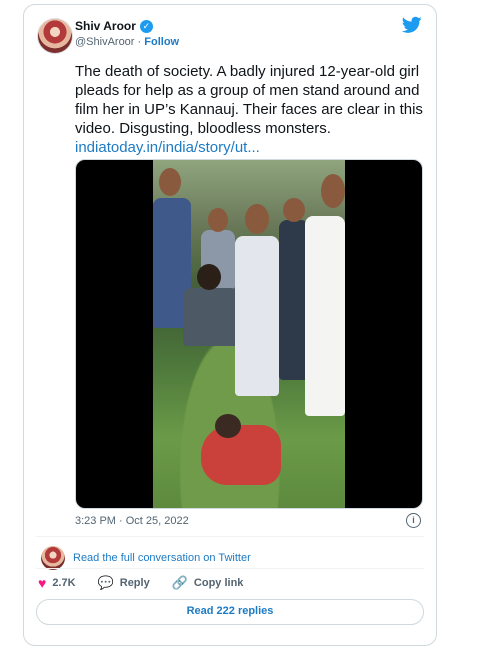 The width and height of the screenshot is (489, 646). I want to click on read-conversation-row: Read the full conversation on Twitter, so click(146, 558).